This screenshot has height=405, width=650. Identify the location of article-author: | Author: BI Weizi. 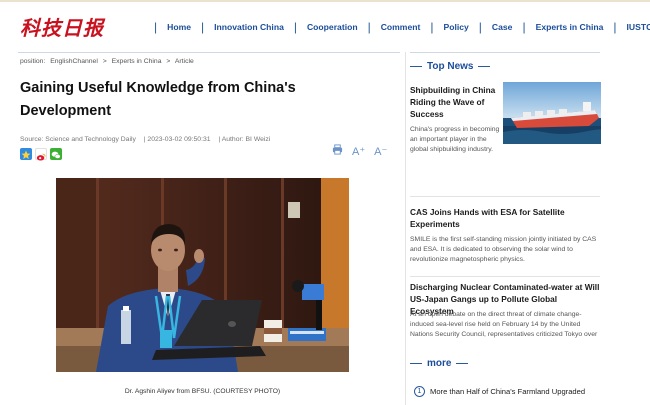
(244, 139).